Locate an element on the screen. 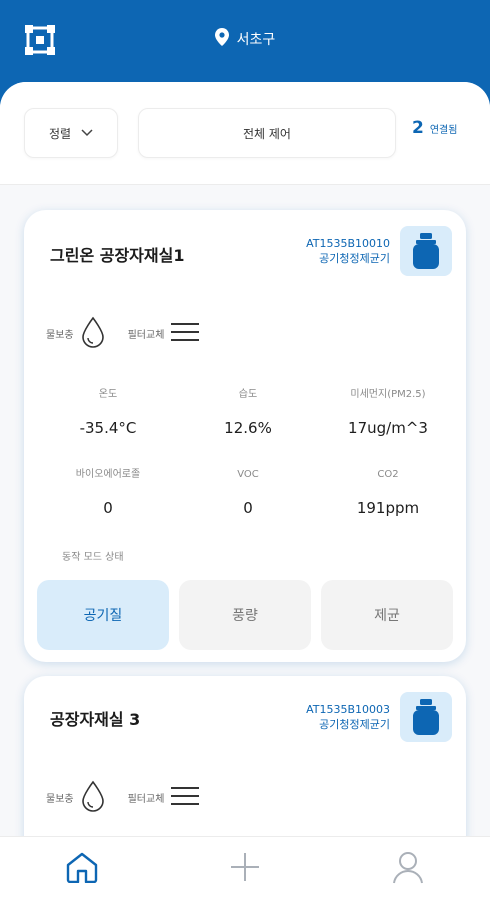  connected-status: 2 연결됨 is located at coordinates (434, 128).